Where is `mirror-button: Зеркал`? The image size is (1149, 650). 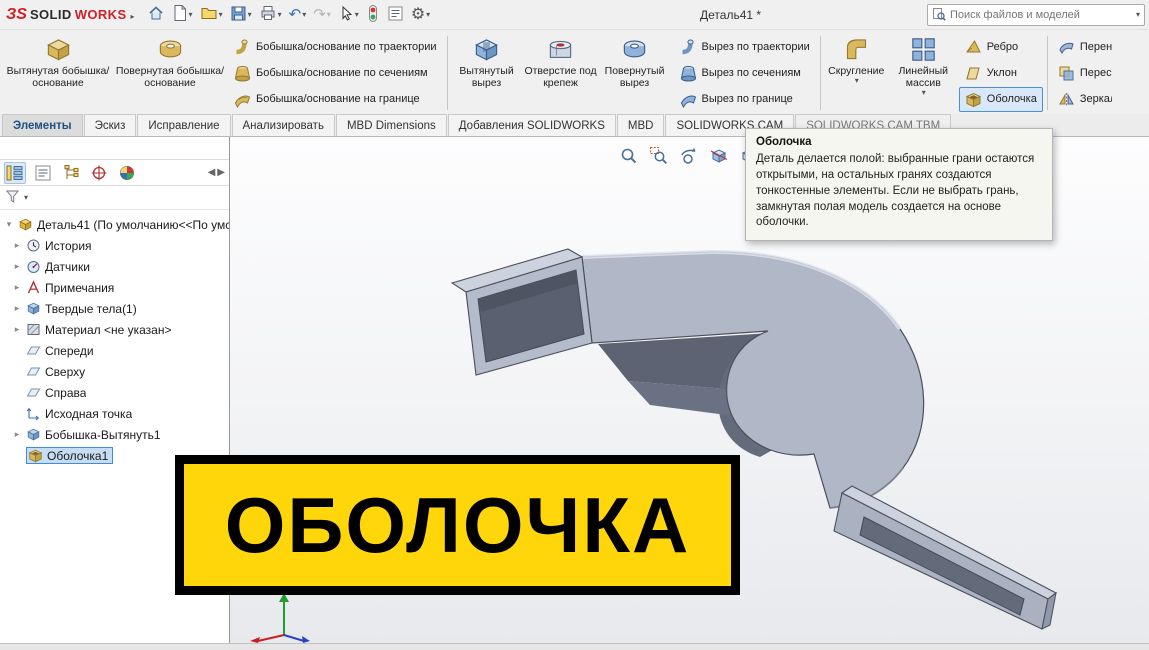 mirror-button: Зеркал is located at coordinates (1082, 99).